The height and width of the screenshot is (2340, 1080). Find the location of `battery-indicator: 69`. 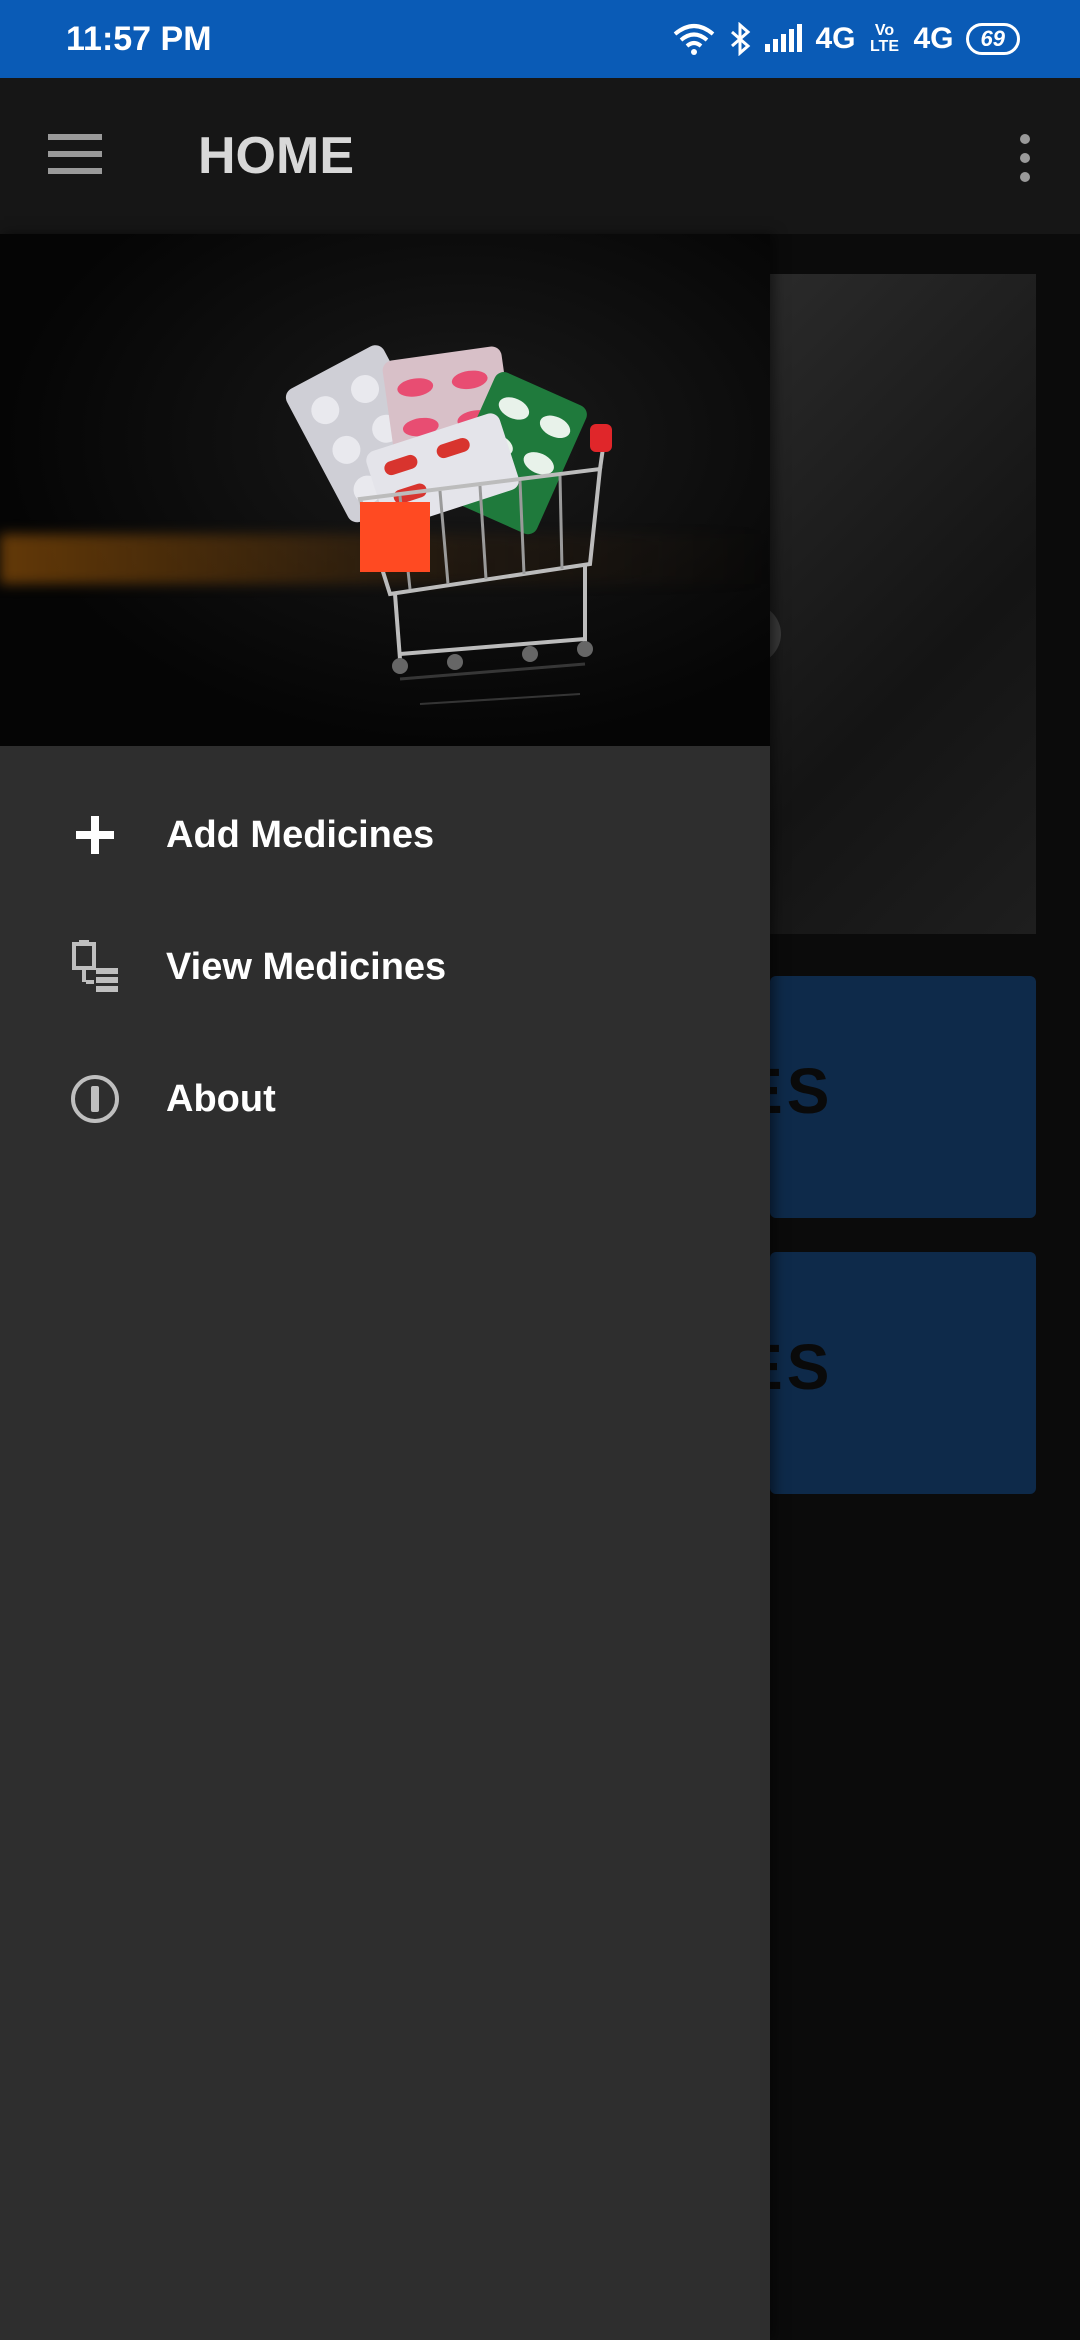

battery-indicator: 69 is located at coordinates (992, 39).